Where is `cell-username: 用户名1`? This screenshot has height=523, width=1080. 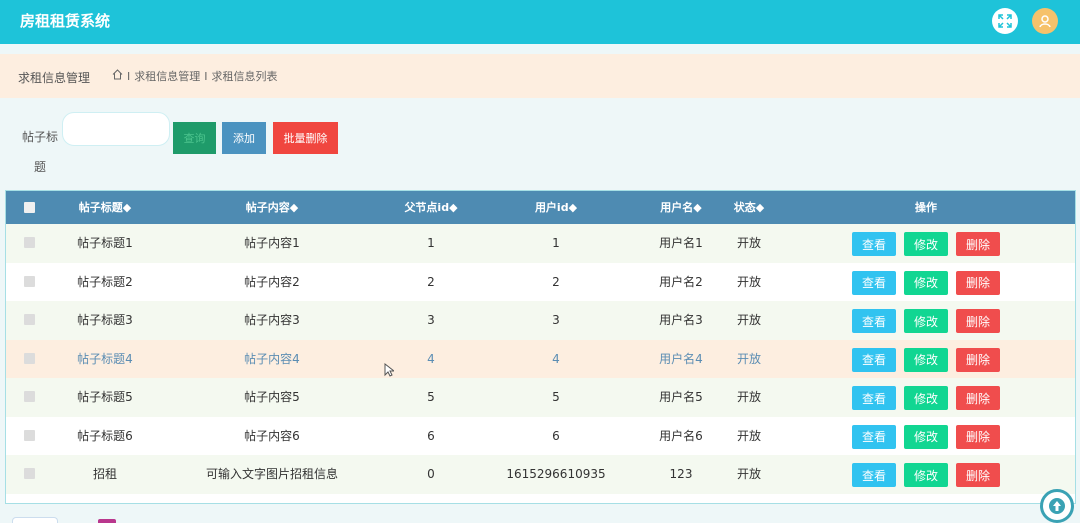
cell-username: 用户名1 is located at coordinates (681, 243).